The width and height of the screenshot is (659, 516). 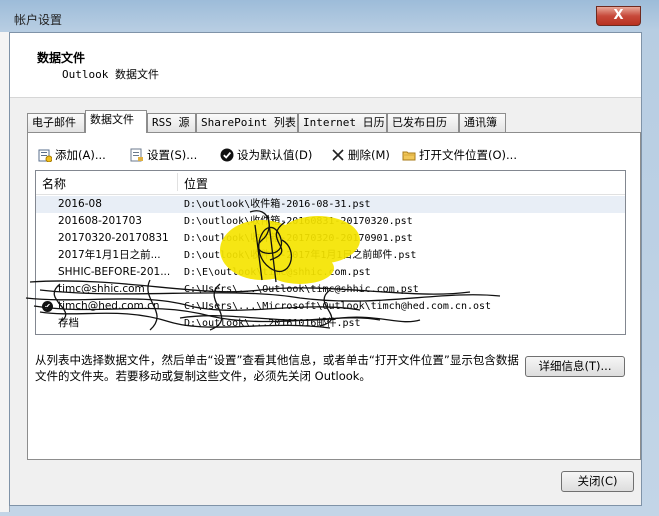 What do you see at coordinates (338, 155) in the screenshot?
I see `delete-x-icon` at bounding box center [338, 155].